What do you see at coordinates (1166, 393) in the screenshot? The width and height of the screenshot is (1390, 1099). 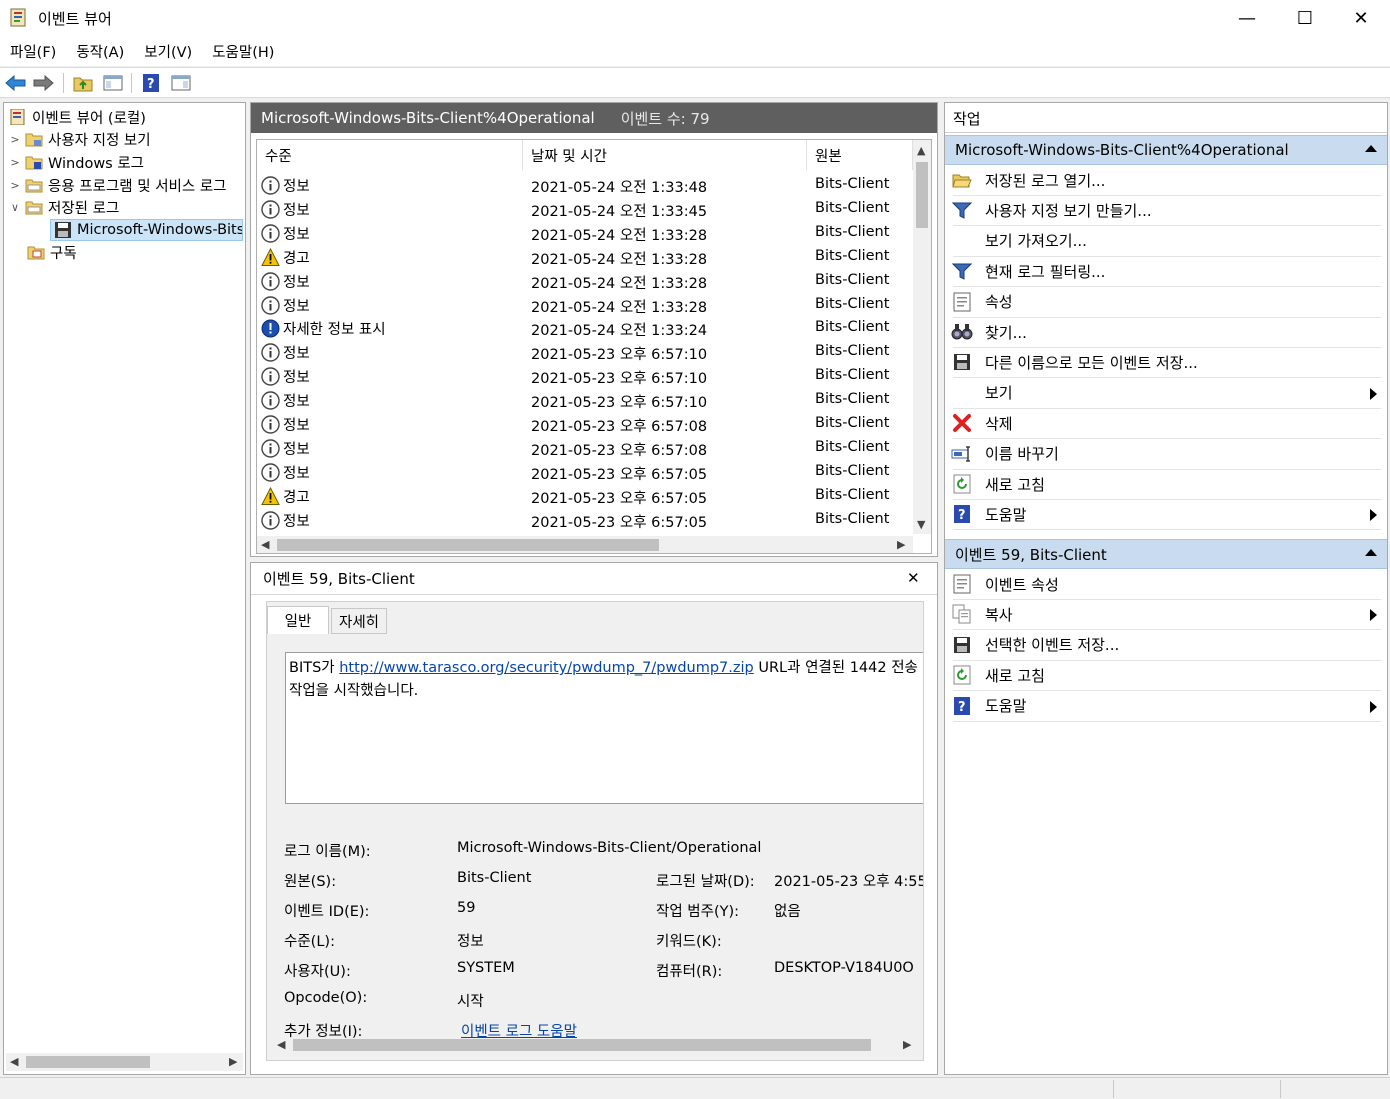 I see `action-log-7: 보기` at bounding box center [1166, 393].